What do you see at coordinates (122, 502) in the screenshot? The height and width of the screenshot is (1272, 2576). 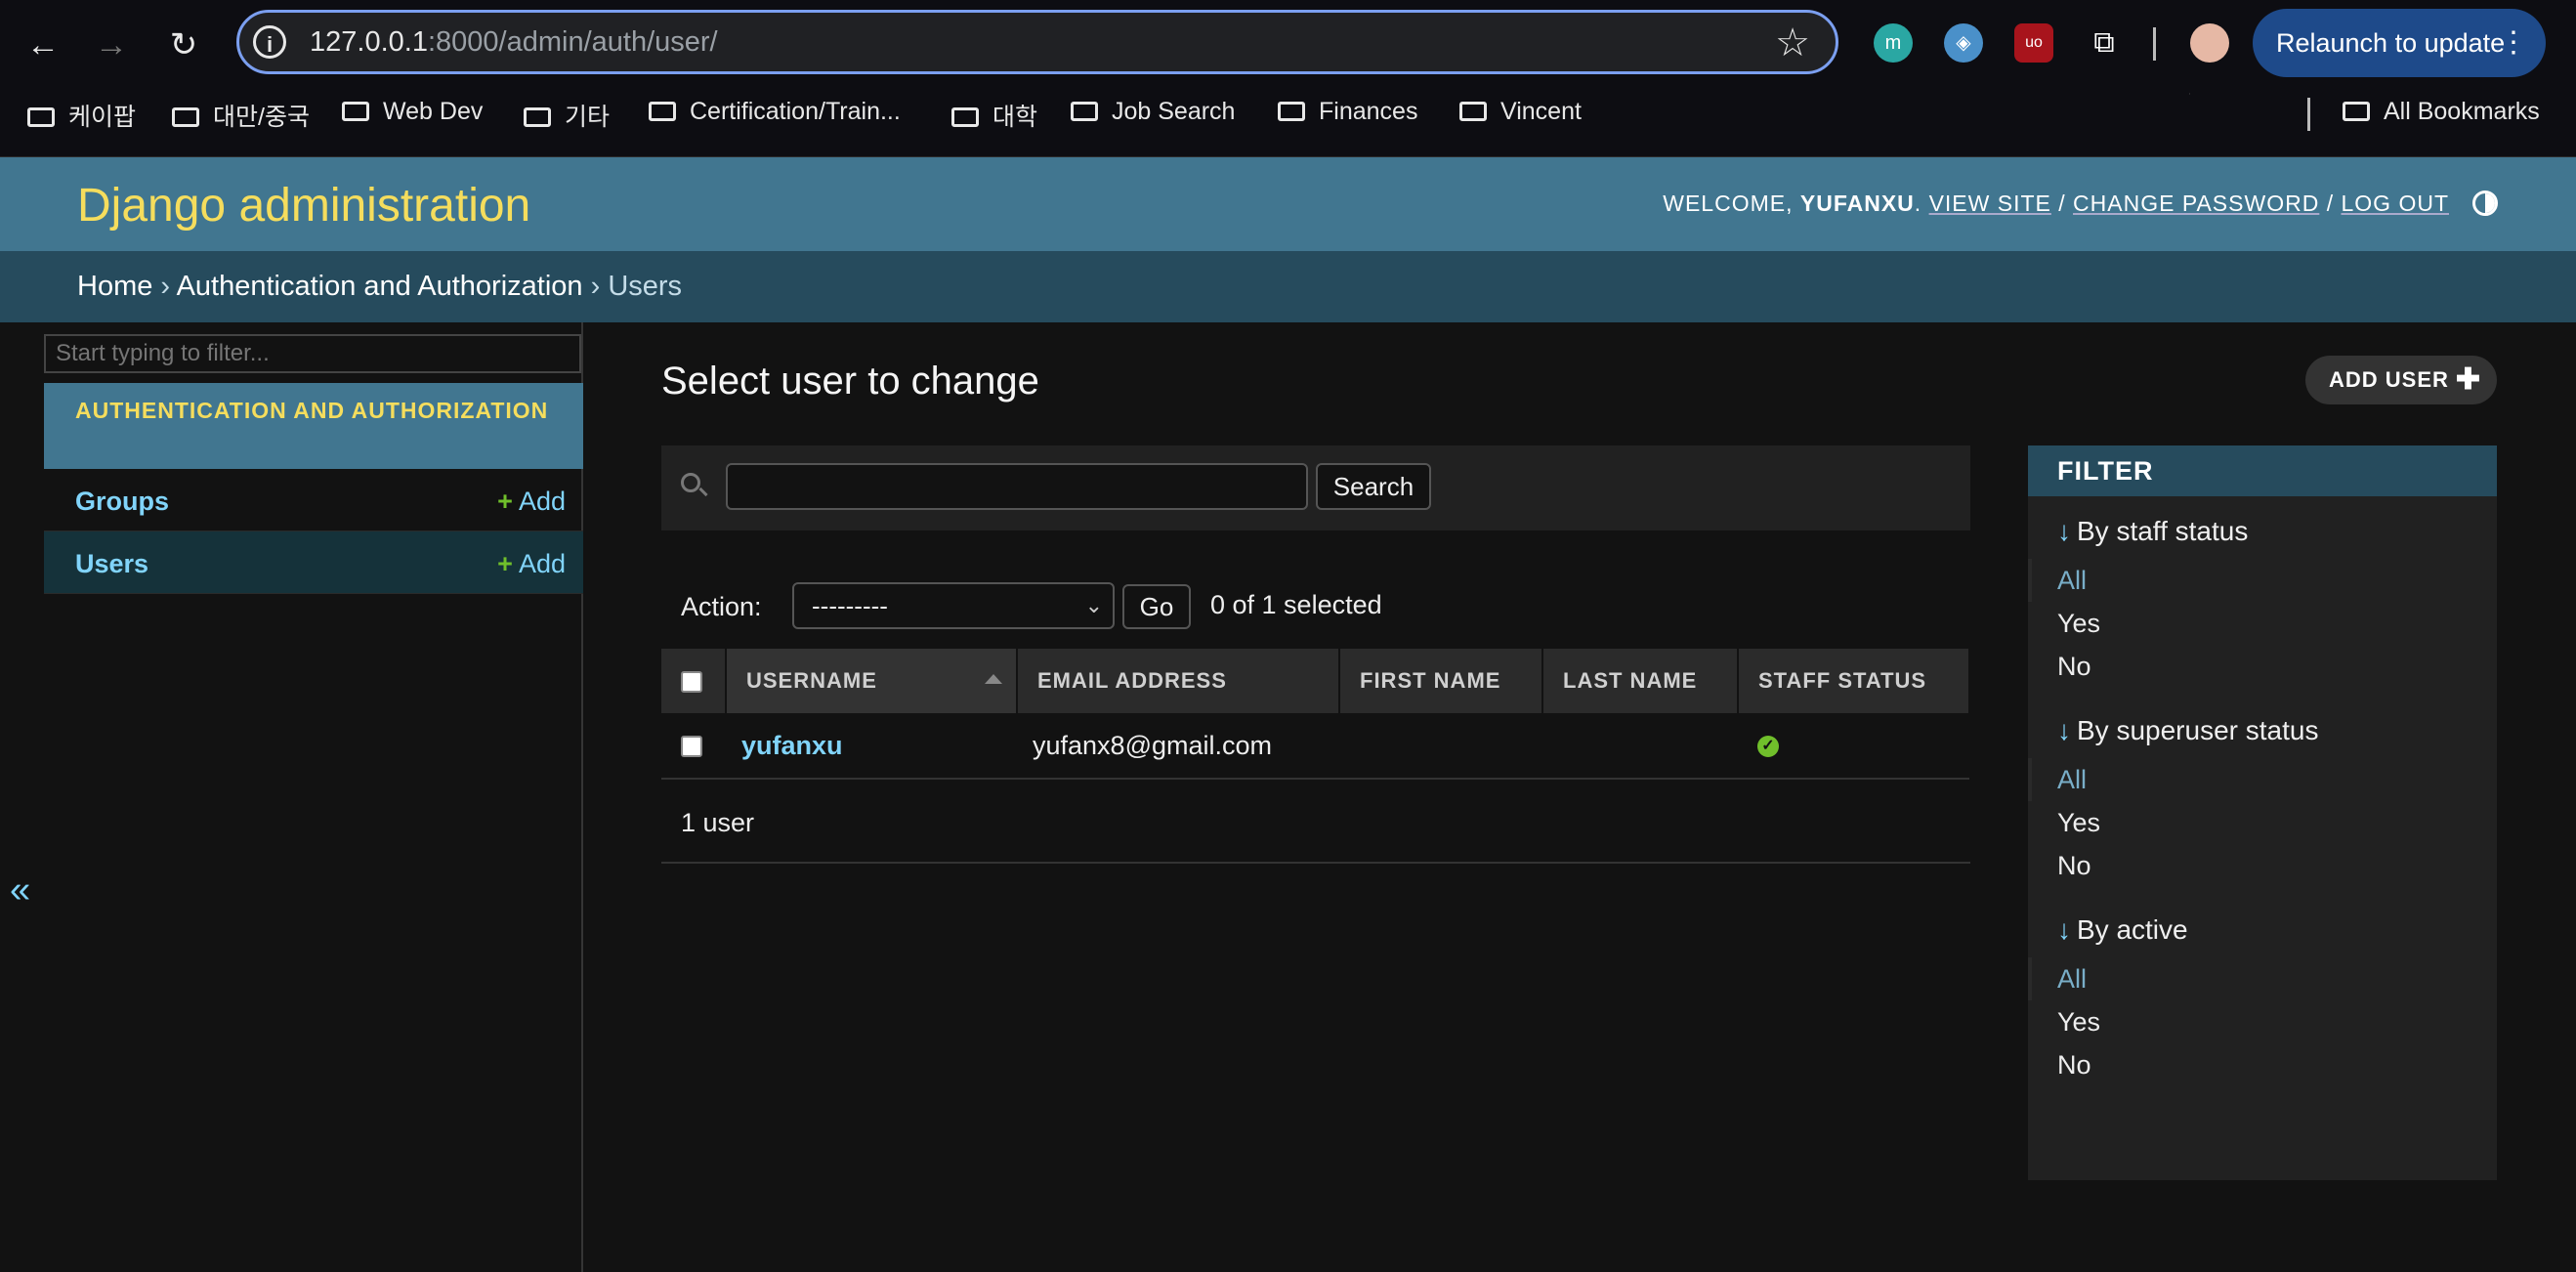 I see `sidebar-item-groups-link: Groups` at bounding box center [122, 502].